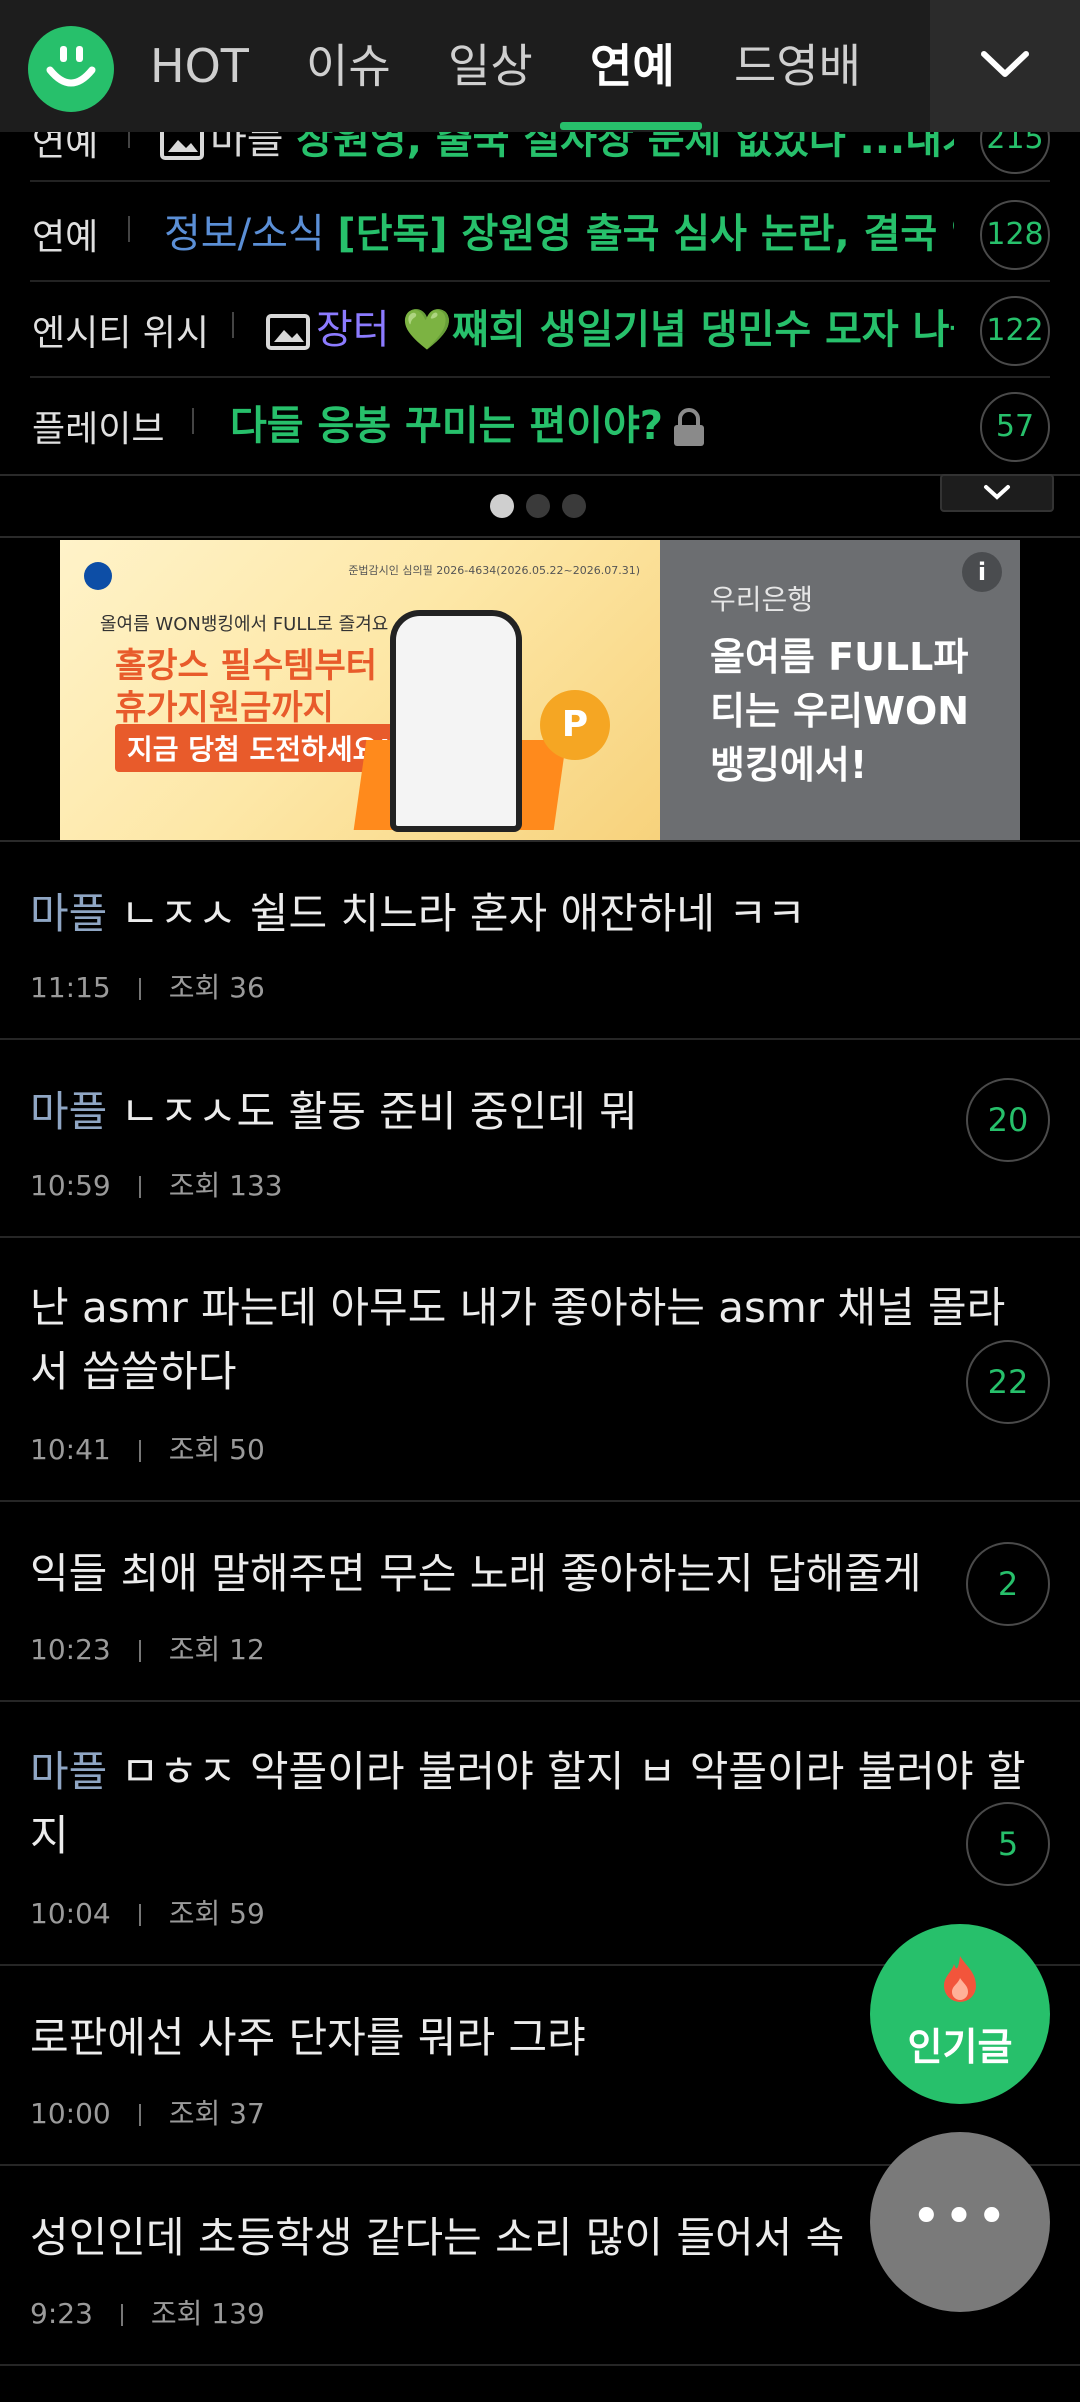  I want to click on post-title: 마플 ㄴㅈㅅ도 활동 준비 중인데 뭐, so click(480, 1112).